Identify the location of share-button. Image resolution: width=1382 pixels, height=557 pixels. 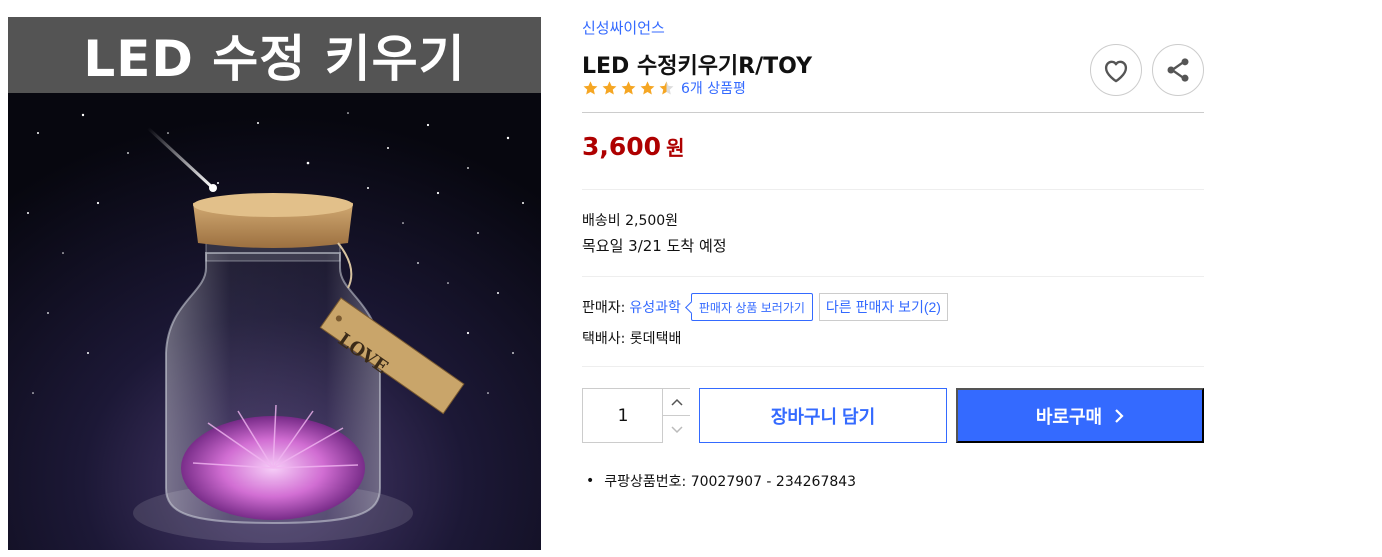
(1178, 70).